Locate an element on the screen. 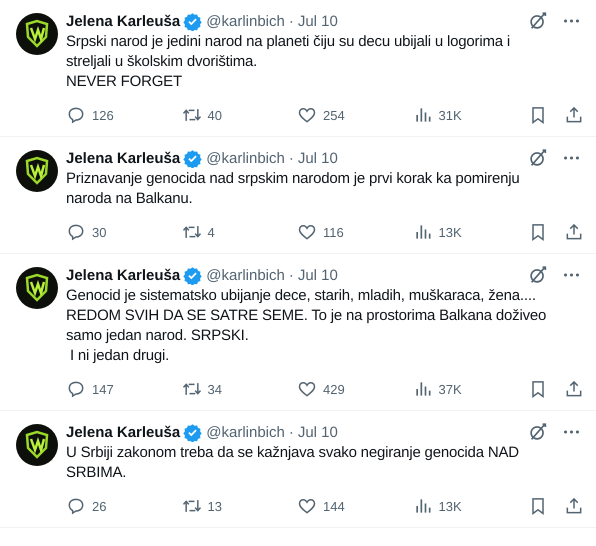 Image resolution: width=596 pixels, height=546 pixels. action-count: 254 is located at coordinates (334, 115).